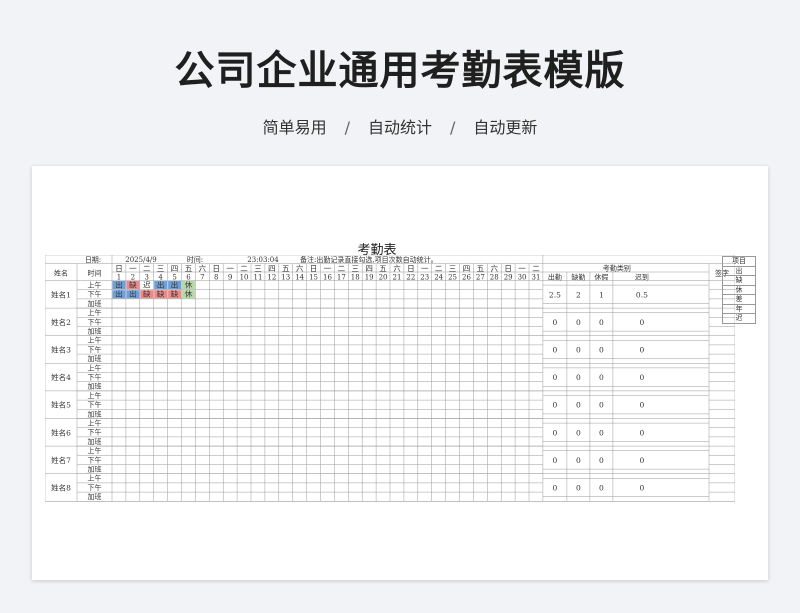 The width and height of the screenshot is (800, 613). What do you see at coordinates (61, 294) in the screenshot?
I see `employee-name: 姓名1` at bounding box center [61, 294].